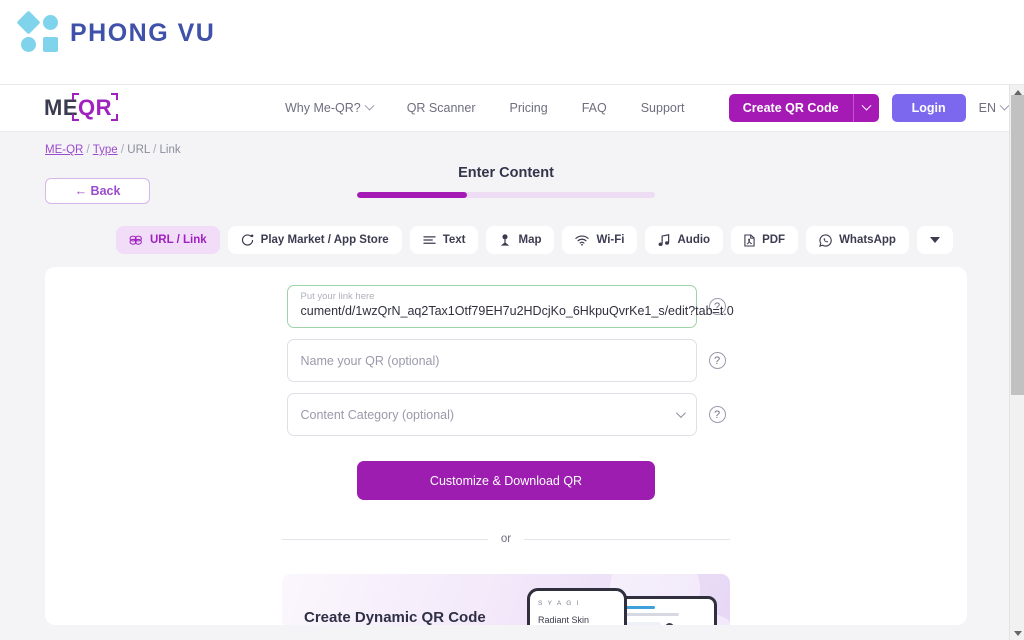  I want to click on bracket-bottom-left-icon, so click(75, 117).